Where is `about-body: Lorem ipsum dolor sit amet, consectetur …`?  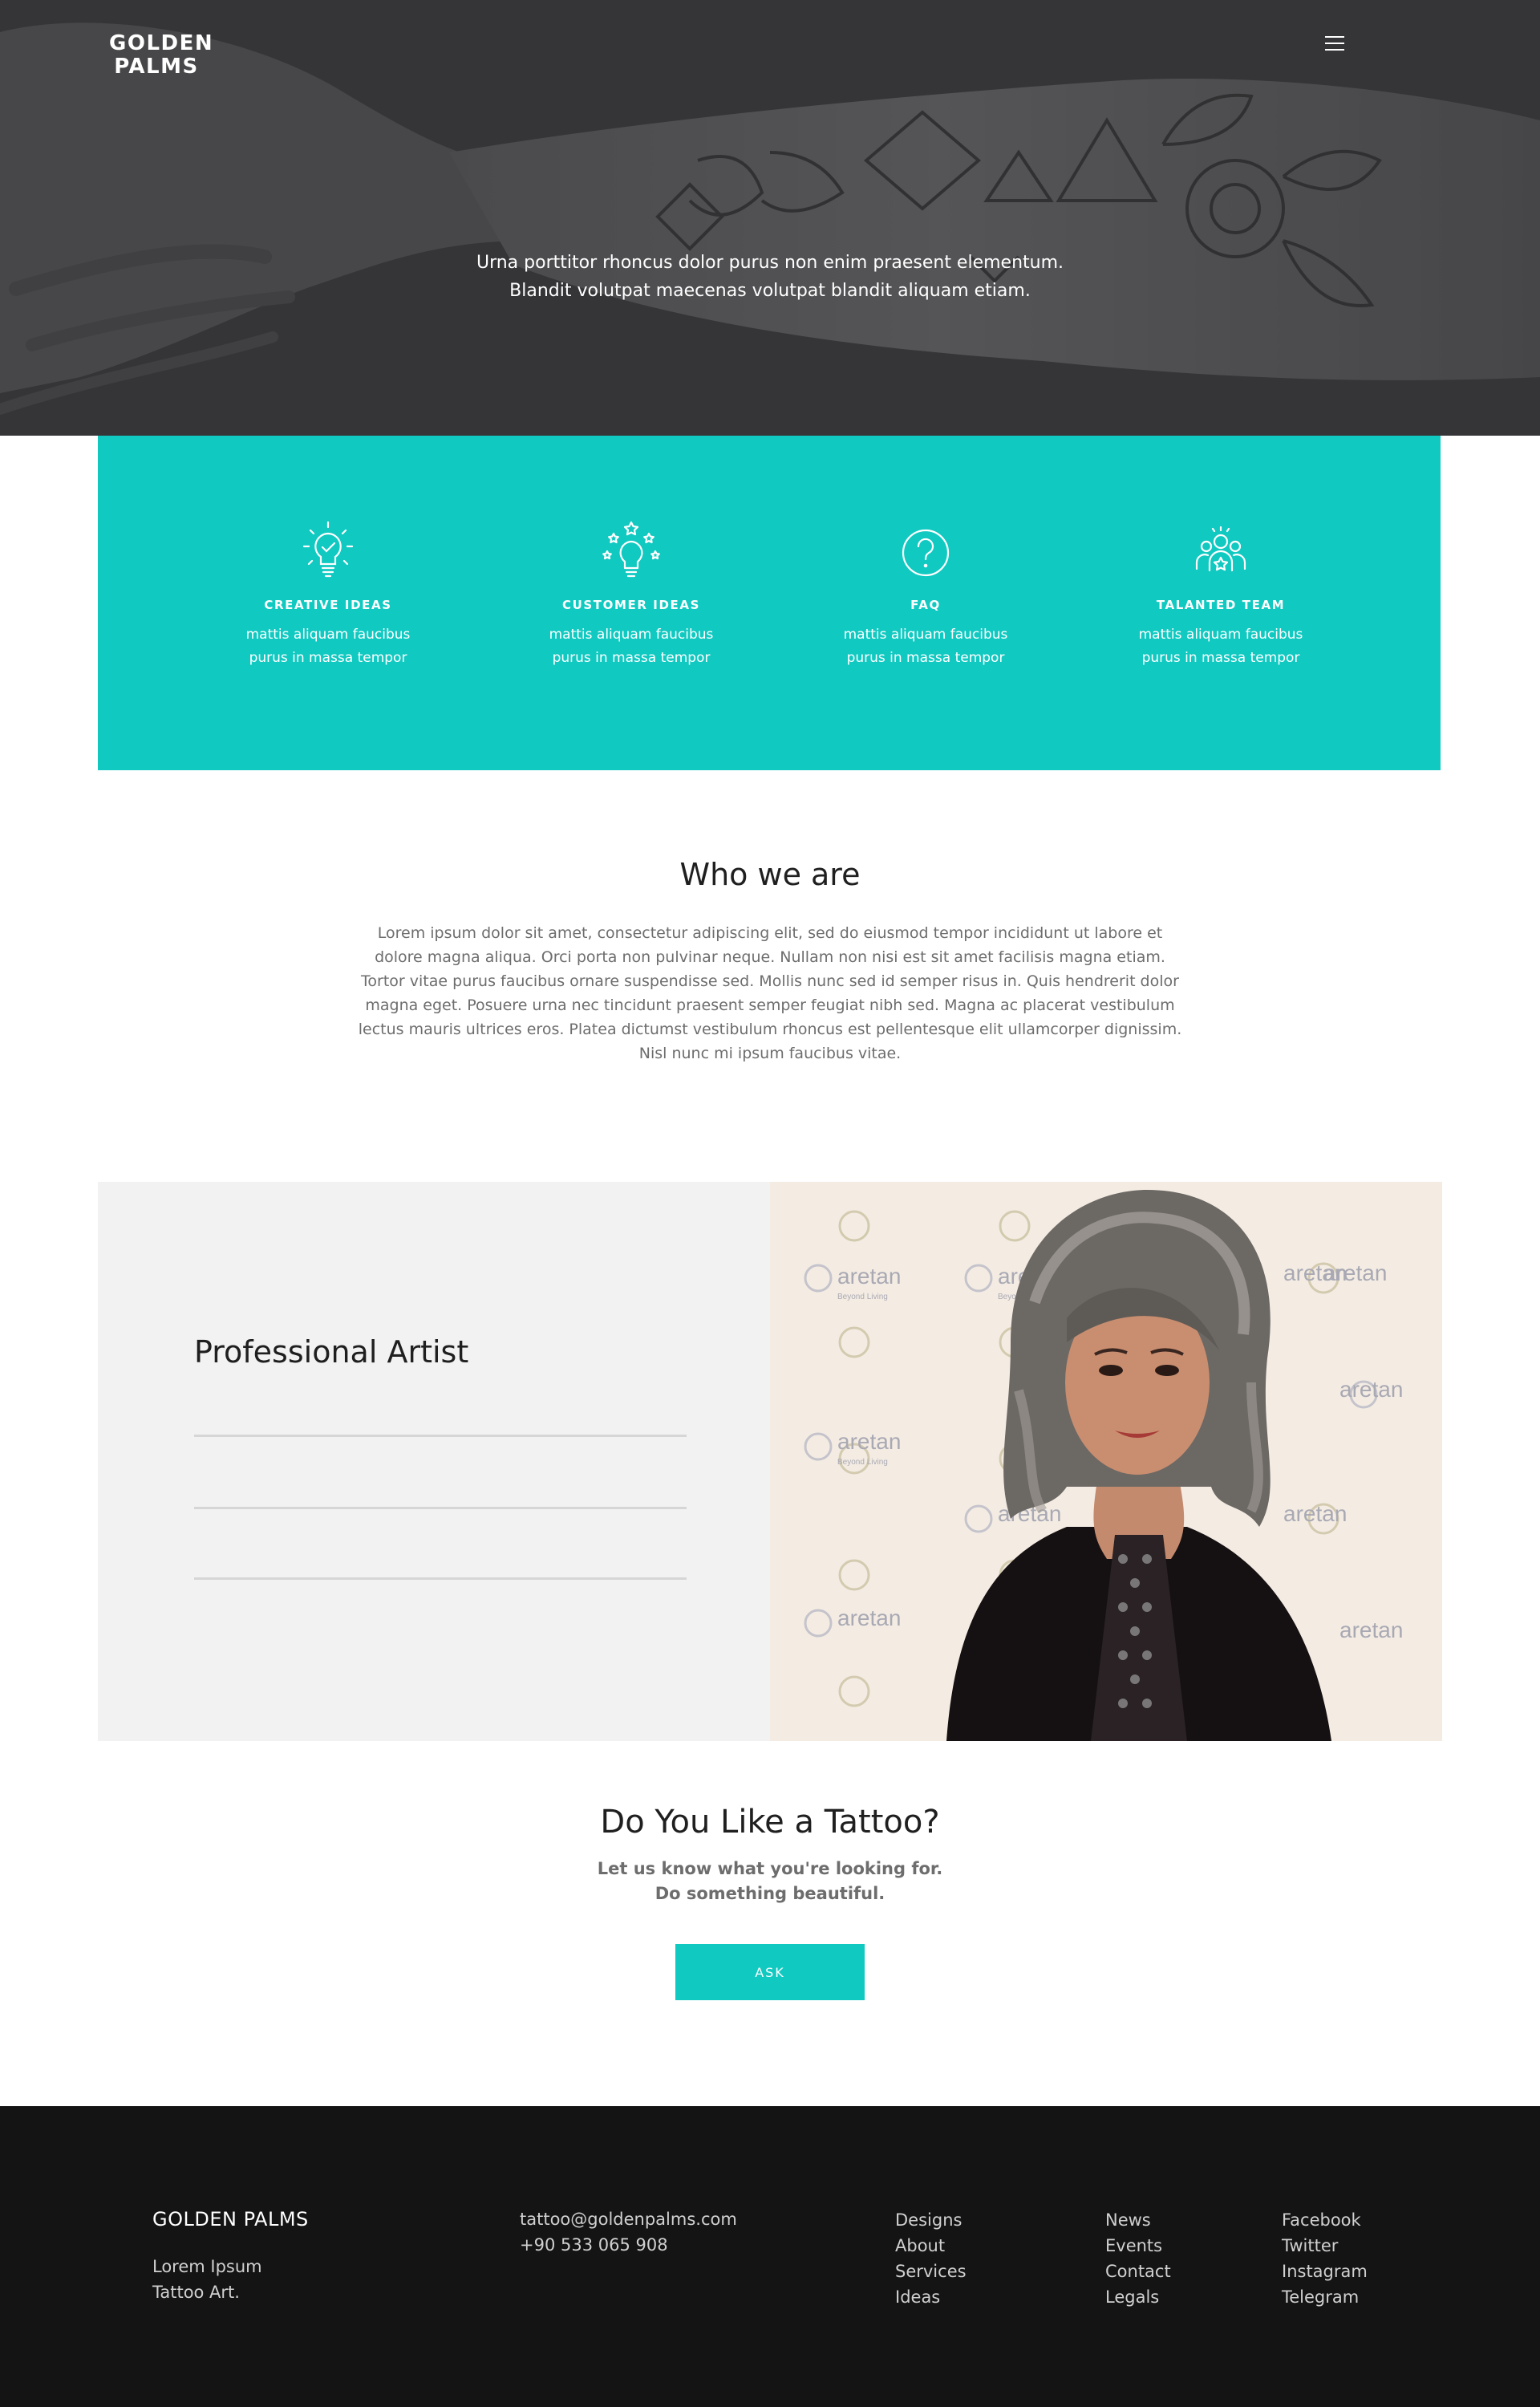
about-body: Lorem ipsum dolor sit amet, consectetur … is located at coordinates (770, 993).